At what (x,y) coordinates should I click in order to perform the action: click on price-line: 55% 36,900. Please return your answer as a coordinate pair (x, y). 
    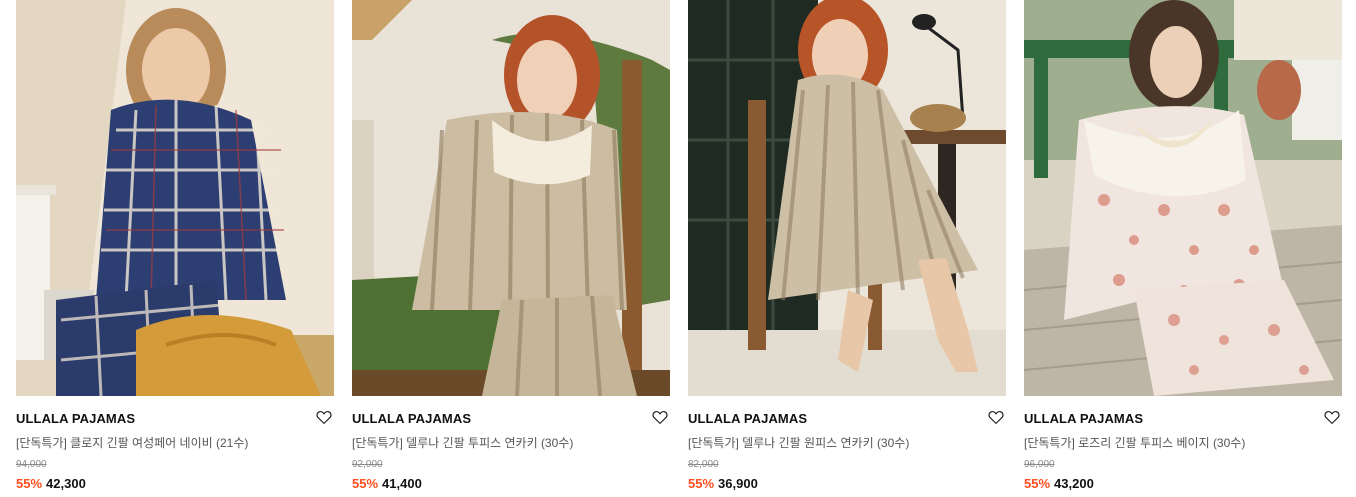
    Looking at the image, I should click on (723, 483).